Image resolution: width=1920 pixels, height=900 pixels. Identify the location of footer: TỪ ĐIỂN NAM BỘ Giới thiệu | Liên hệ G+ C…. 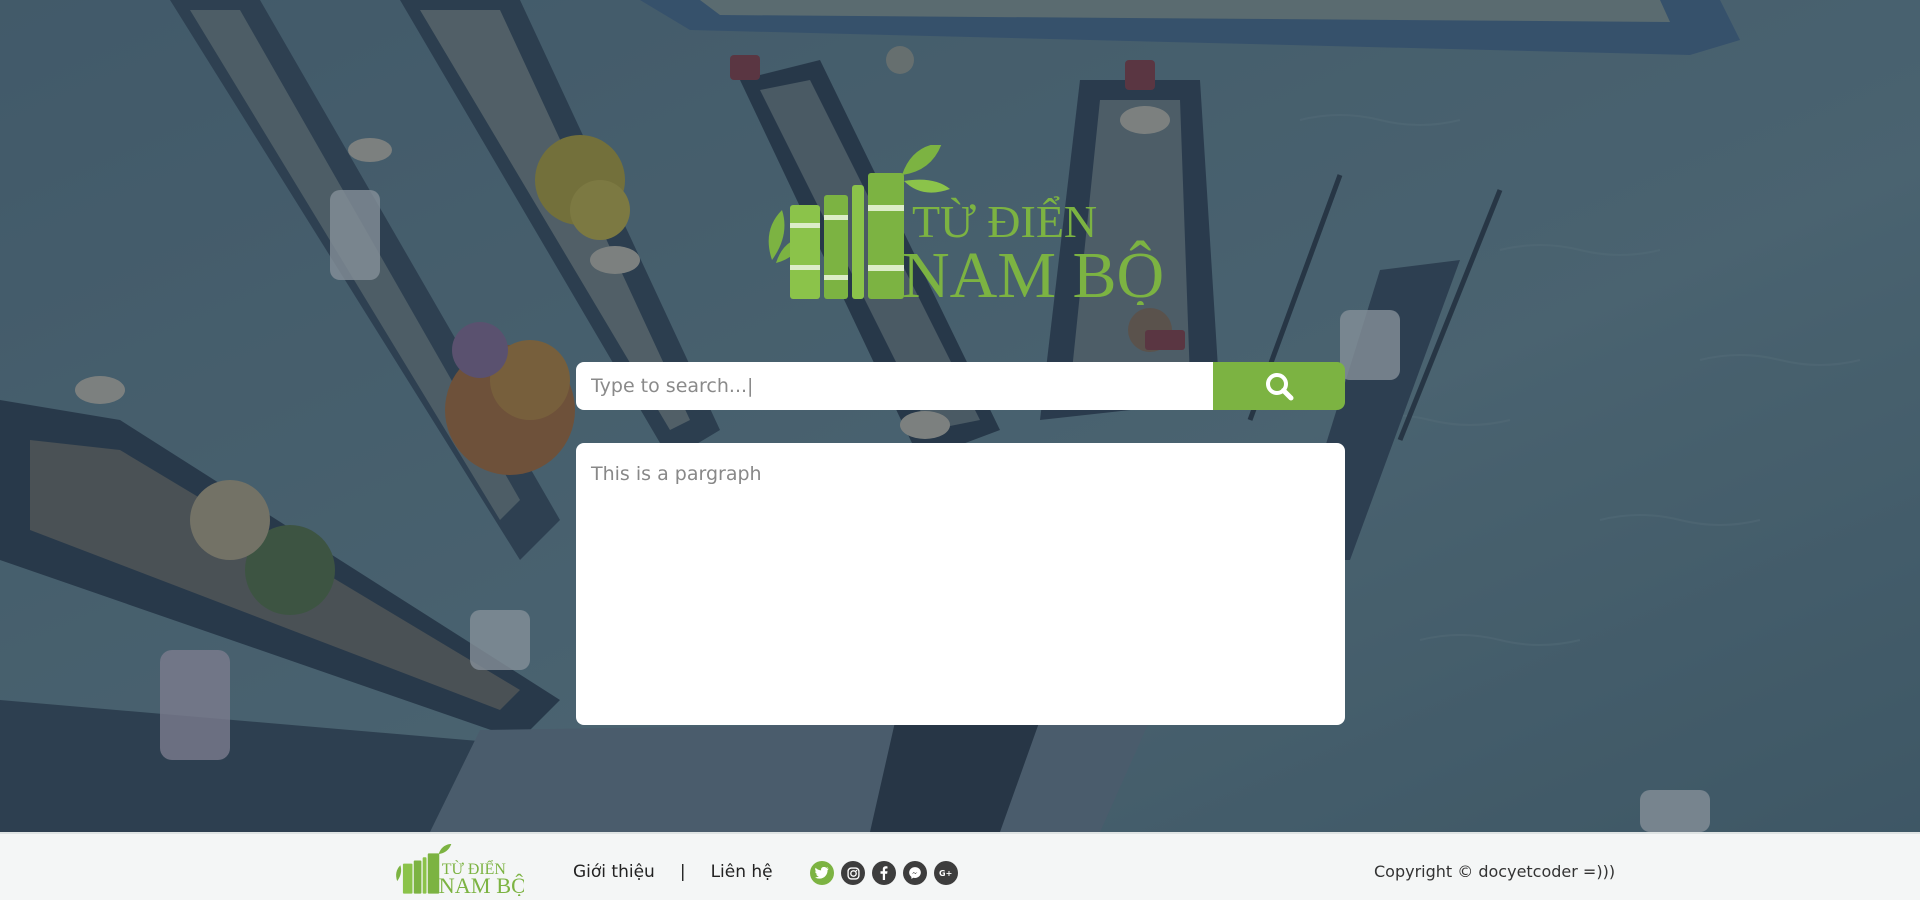
(960, 866).